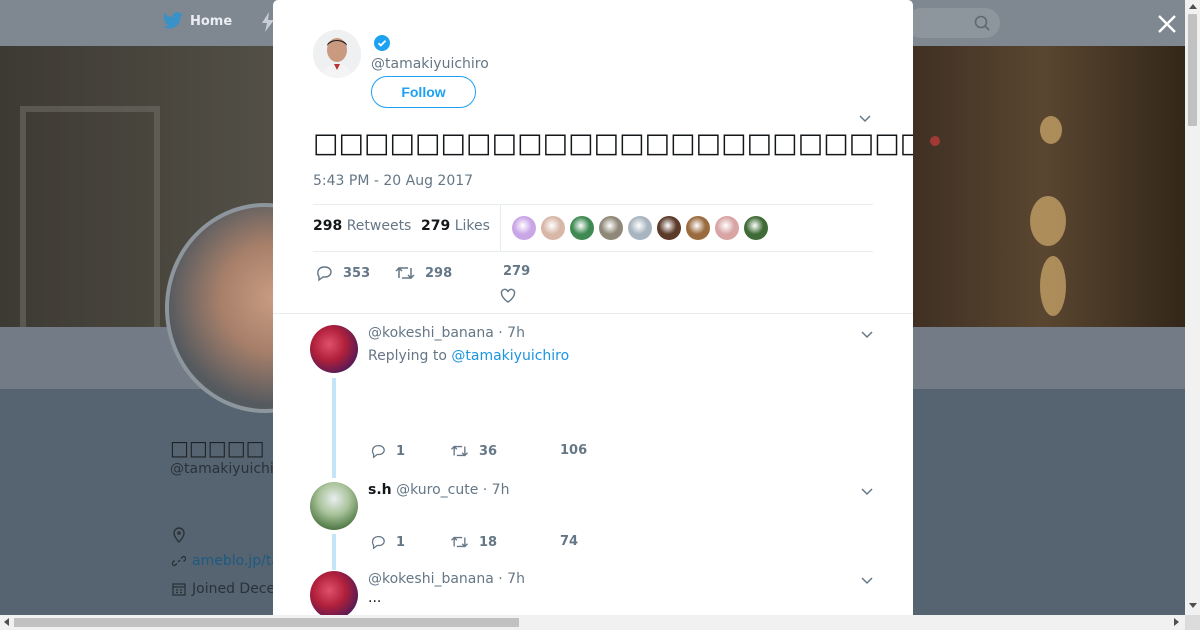  What do you see at coordinates (1192, 622) in the screenshot?
I see `scrollbar-corner` at bounding box center [1192, 622].